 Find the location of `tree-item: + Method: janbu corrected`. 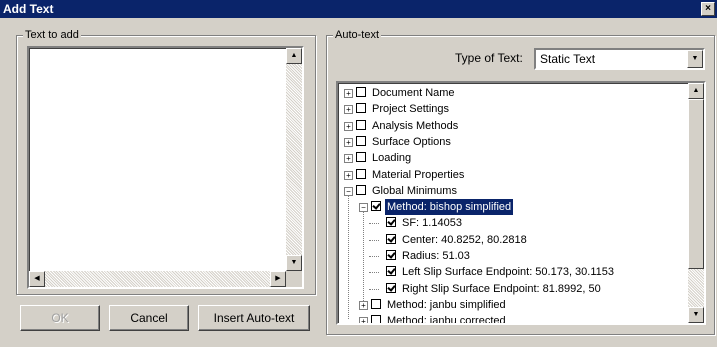

tree-item: + Method: janbu corrected is located at coordinates (513, 318).